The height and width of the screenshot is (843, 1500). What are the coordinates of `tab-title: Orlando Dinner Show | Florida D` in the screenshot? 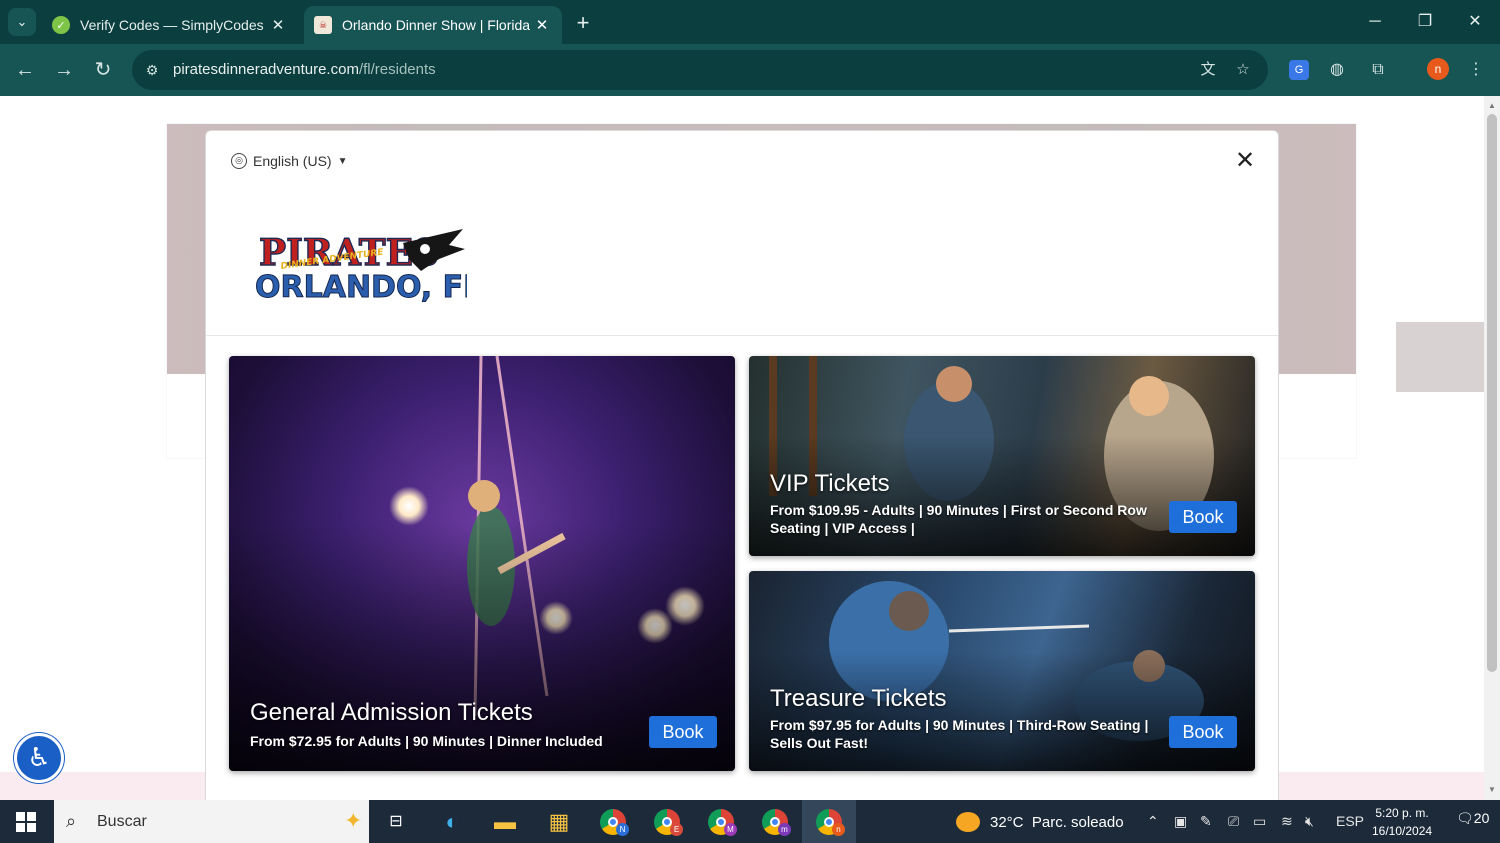 It's located at (437, 25).